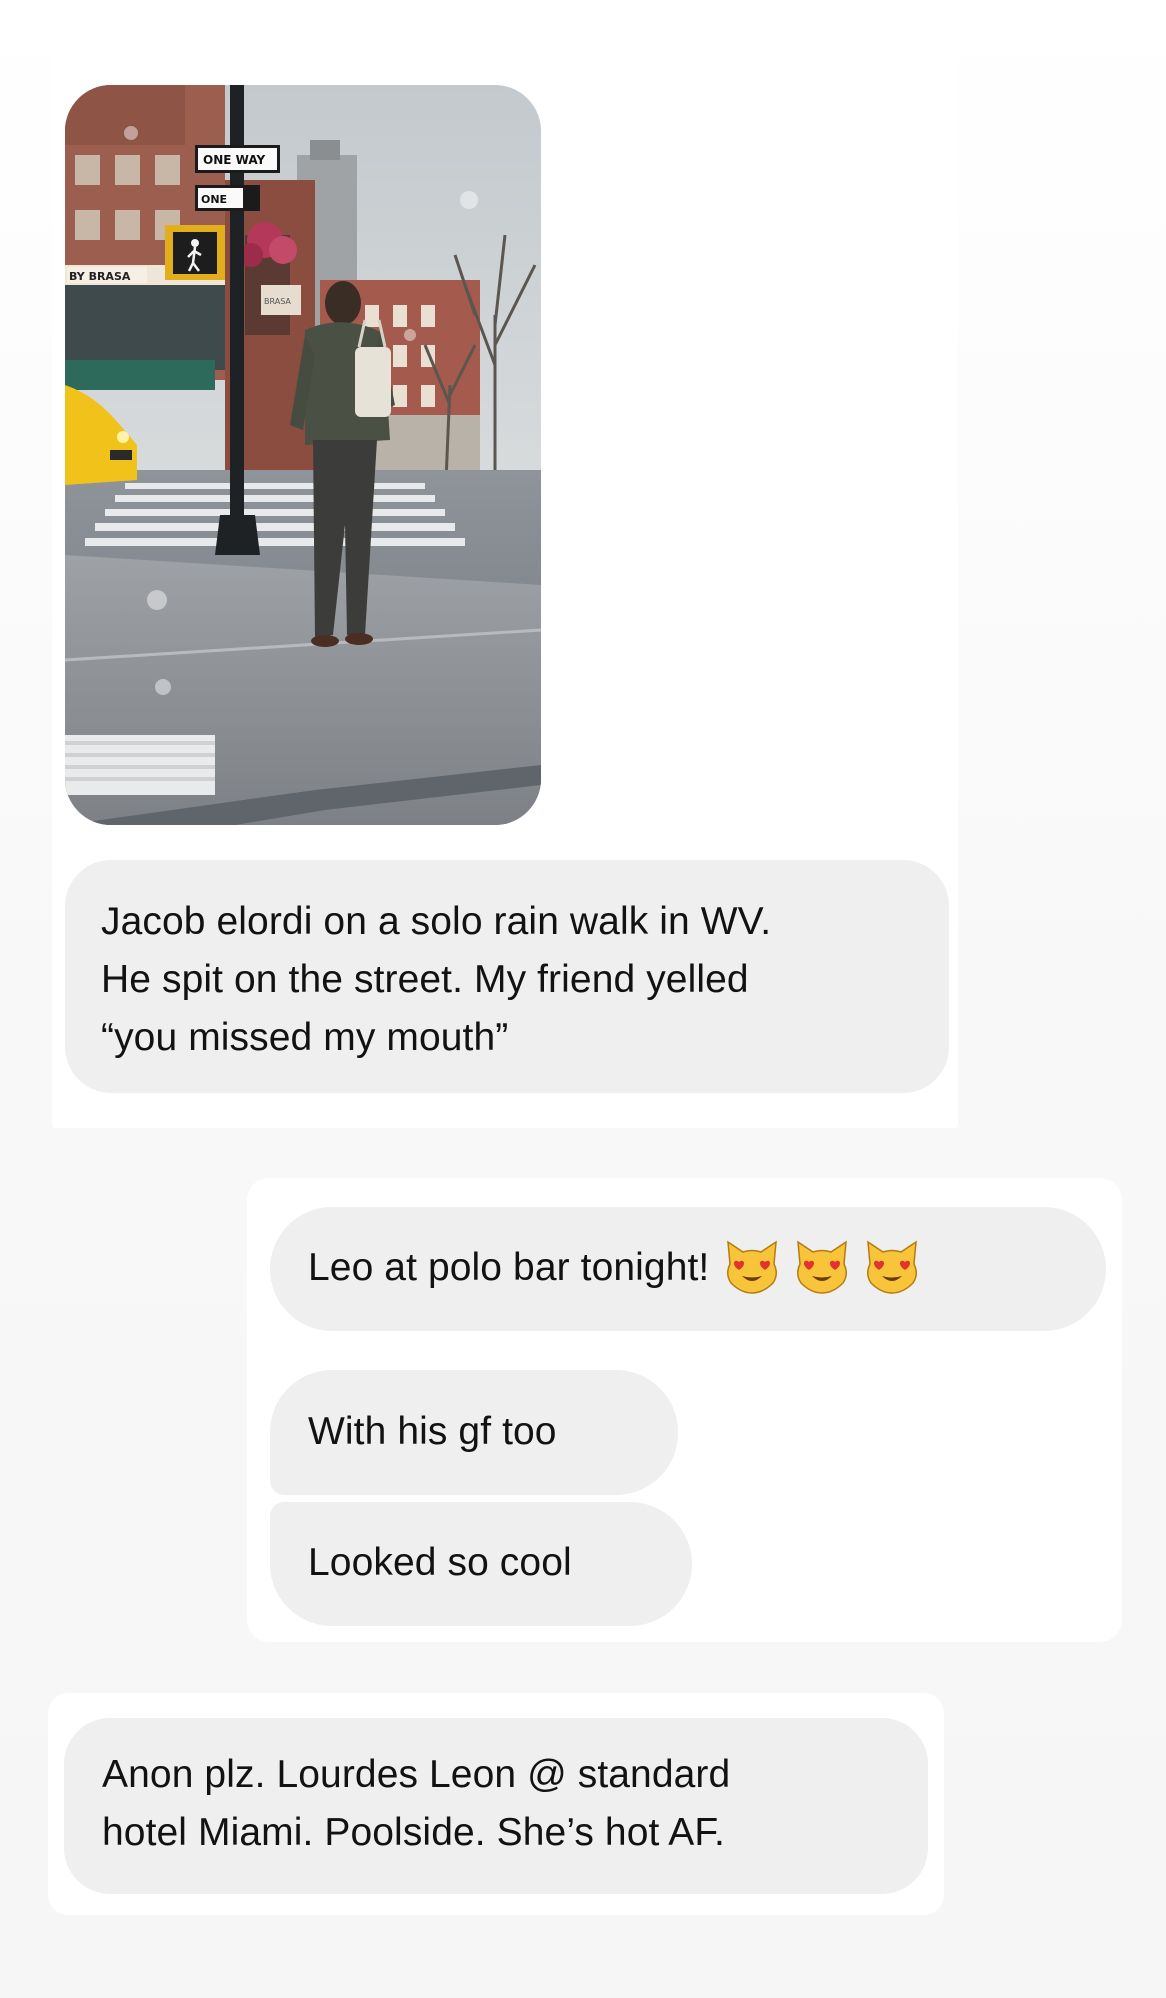 The height and width of the screenshot is (1998, 1166). What do you see at coordinates (416, 1774) in the screenshot?
I see `message-line: Anon plz. Lourdes Leon @ standard` at bounding box center [416, 1774].